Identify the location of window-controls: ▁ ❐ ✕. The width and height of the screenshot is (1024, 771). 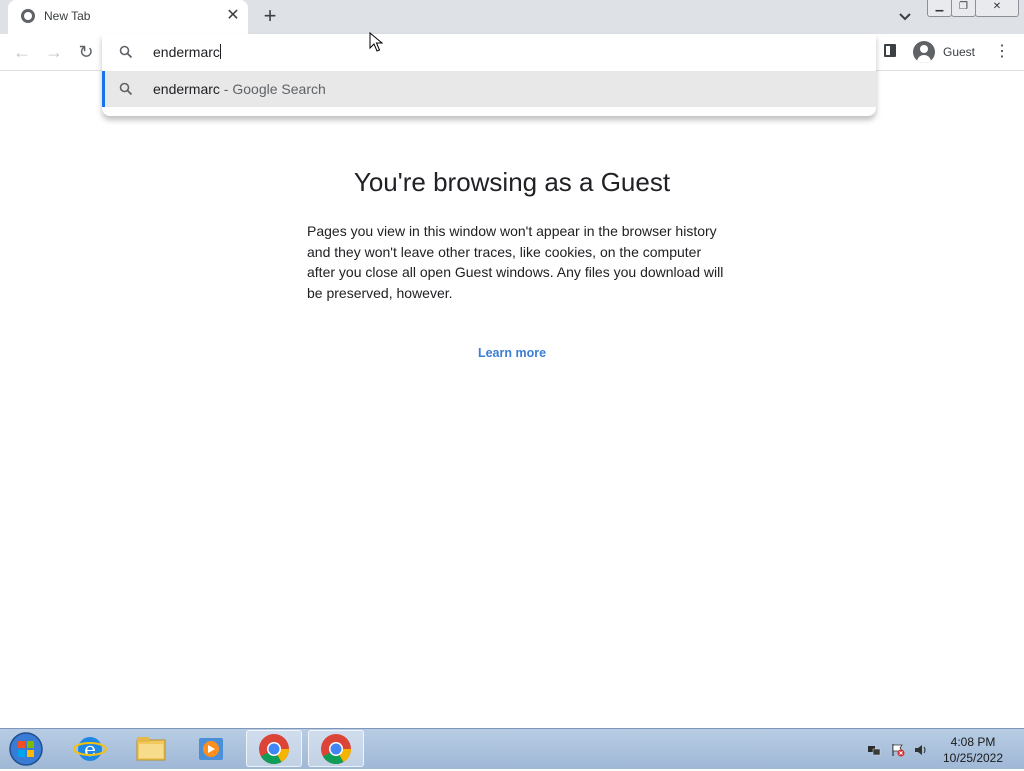
(974, 9).